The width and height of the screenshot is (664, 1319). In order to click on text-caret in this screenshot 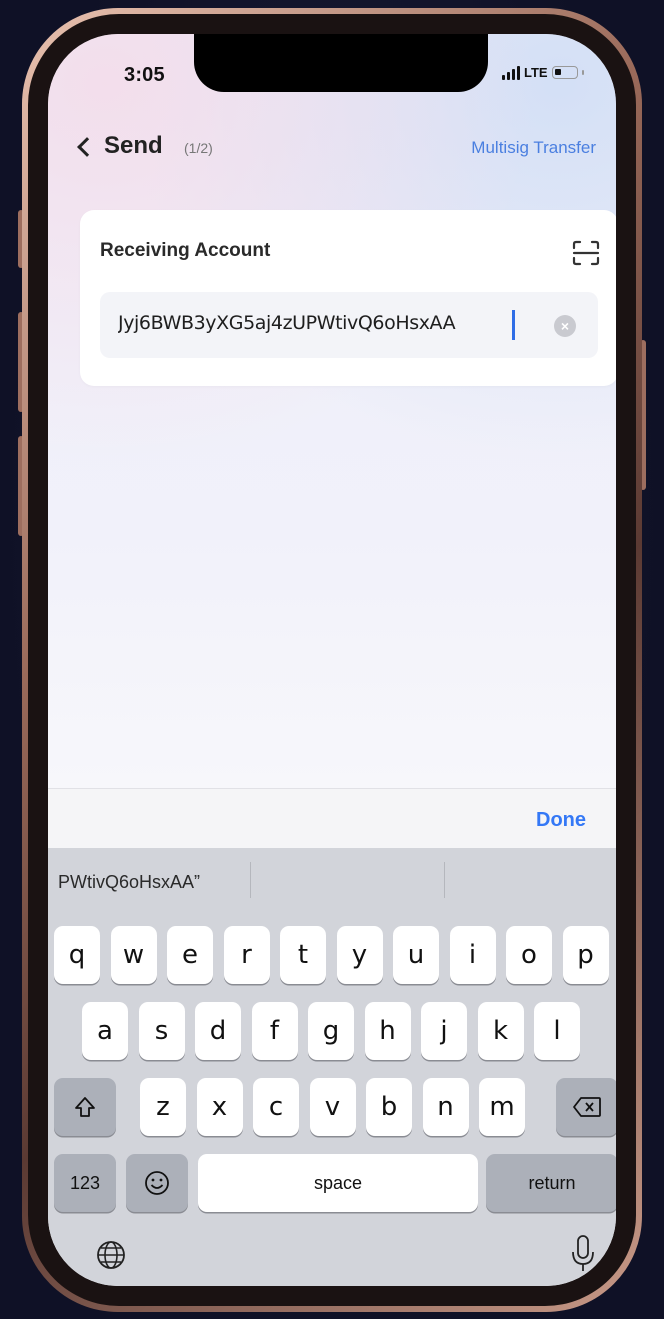, I will do `click(513, 325)`.